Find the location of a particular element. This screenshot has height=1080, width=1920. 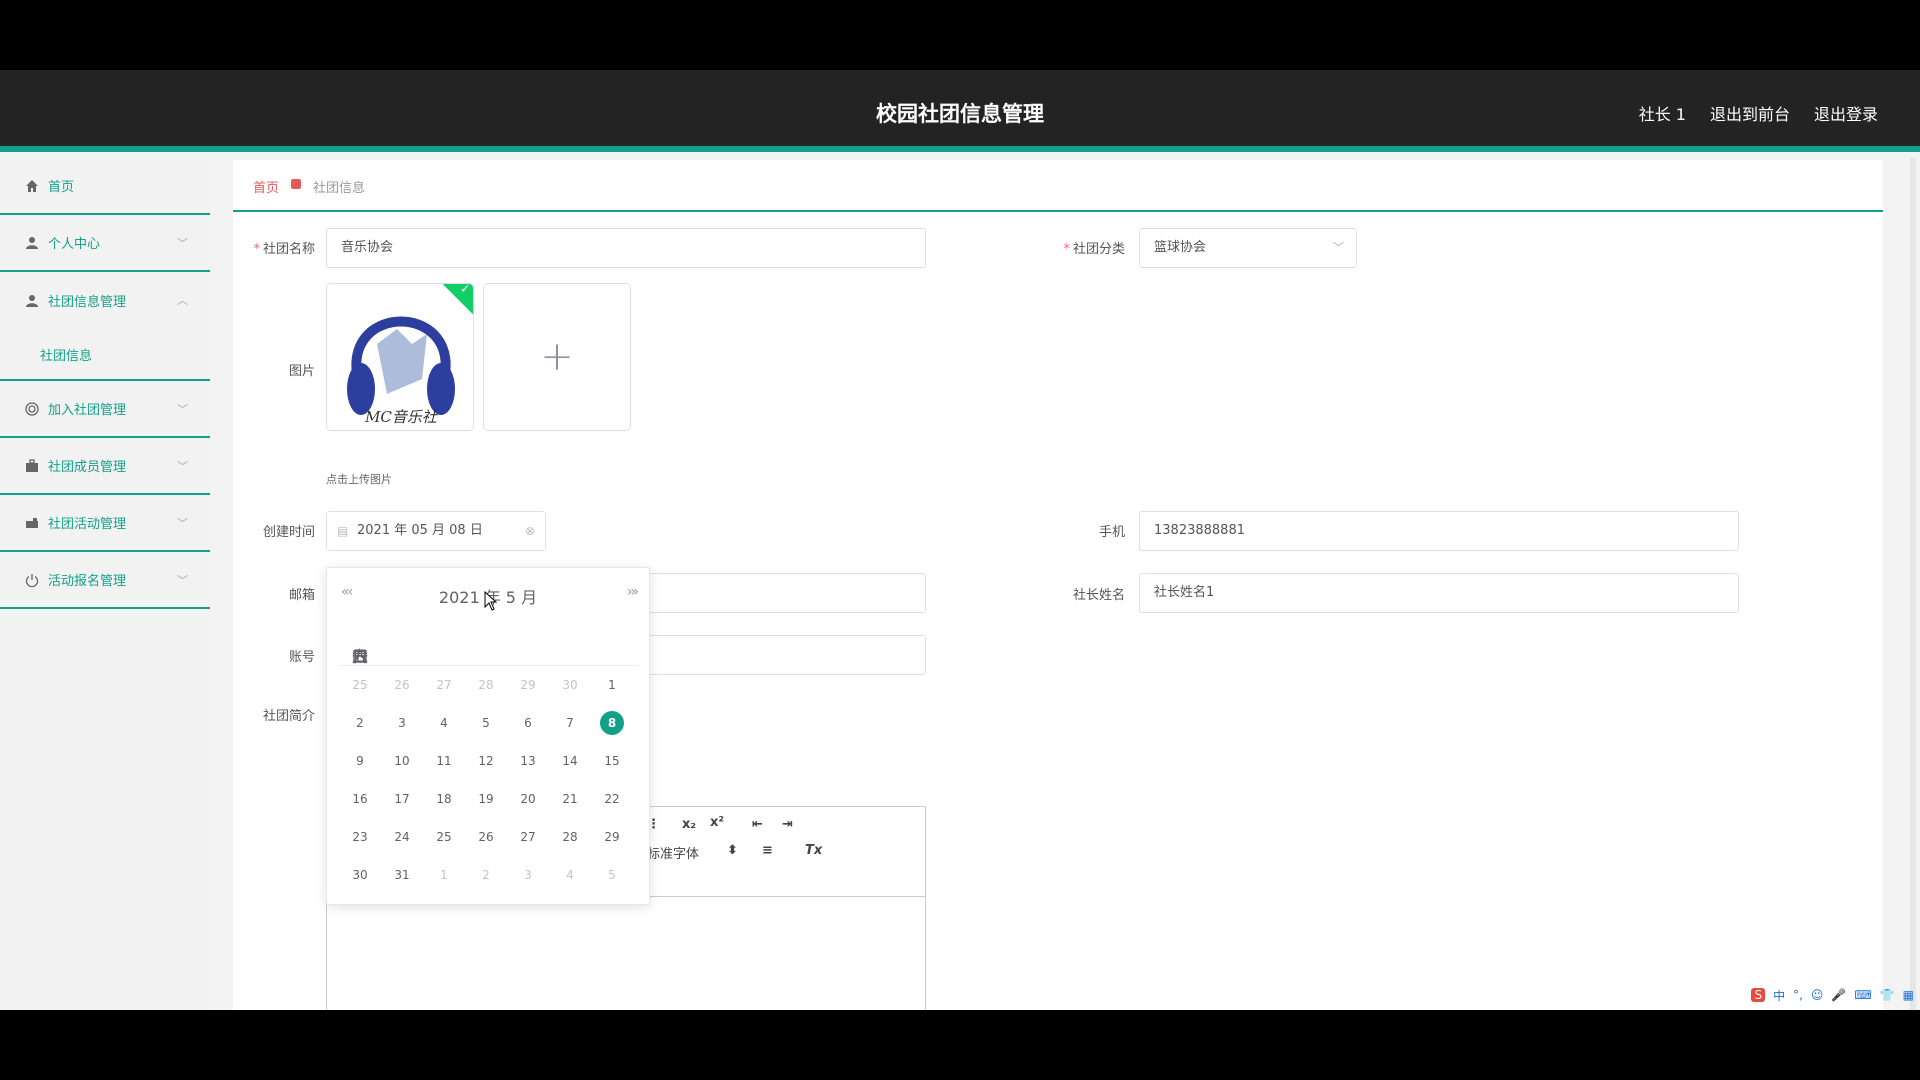

indent-icon: ⇥ is located at coordinates (787, 824).